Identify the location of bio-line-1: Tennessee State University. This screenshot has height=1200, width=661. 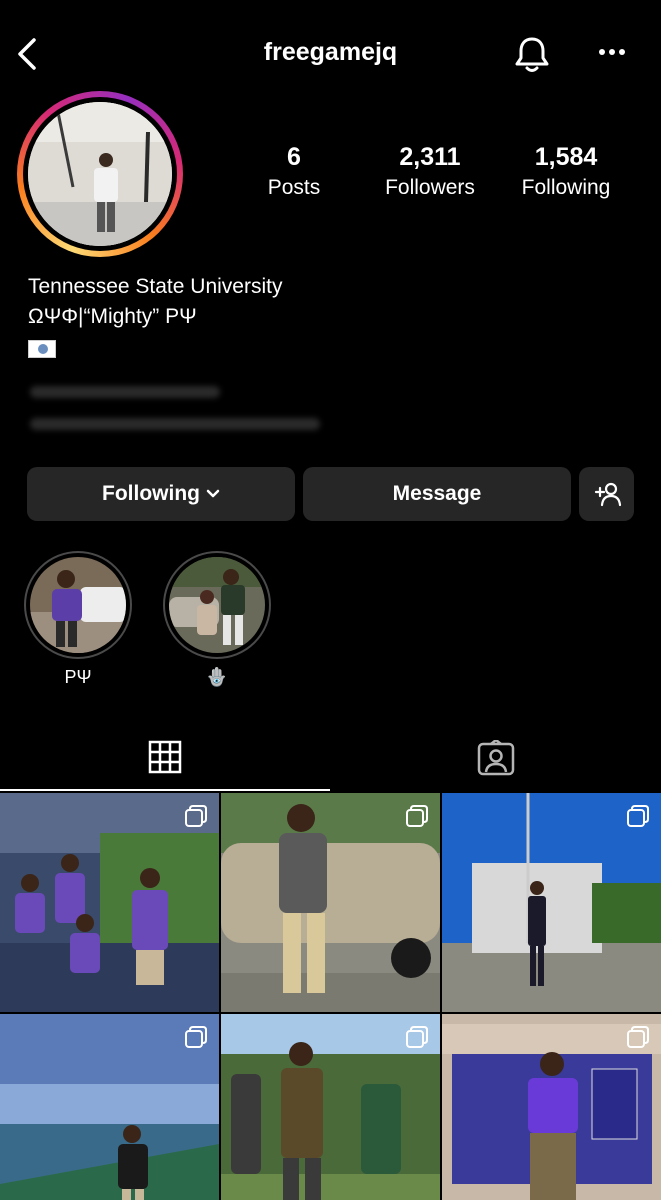
(155, 286).